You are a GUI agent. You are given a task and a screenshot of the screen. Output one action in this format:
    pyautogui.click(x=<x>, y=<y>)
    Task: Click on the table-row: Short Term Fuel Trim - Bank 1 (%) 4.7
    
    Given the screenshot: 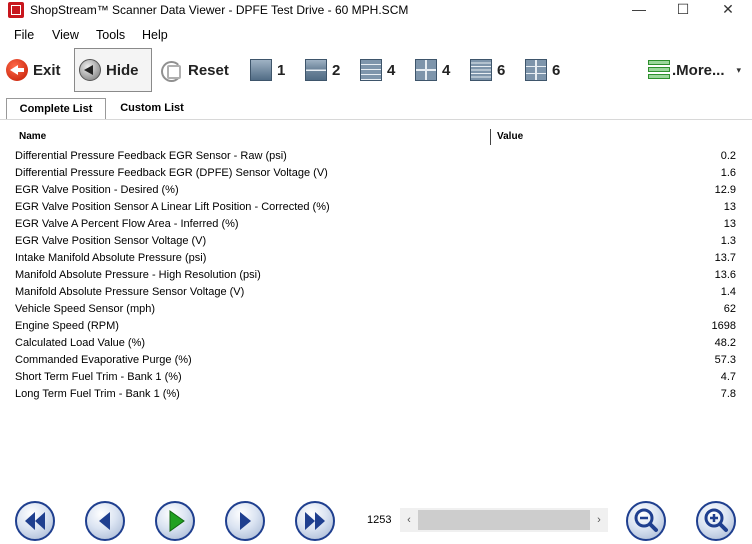 What is the action you would take?
    pyautogui.click(x=376, y=377)
    